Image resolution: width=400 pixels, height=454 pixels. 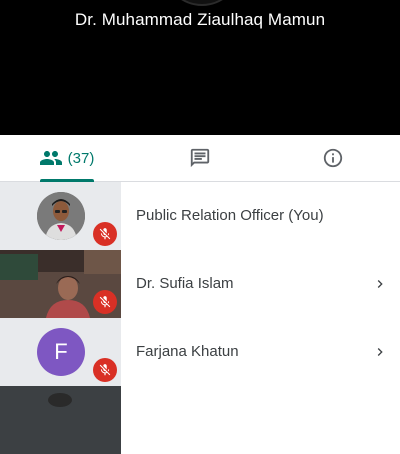 What do you see at coordinates (81, 158) in the screenshot?
I see `participant-count: (37)` at bounding box center [81, 158].